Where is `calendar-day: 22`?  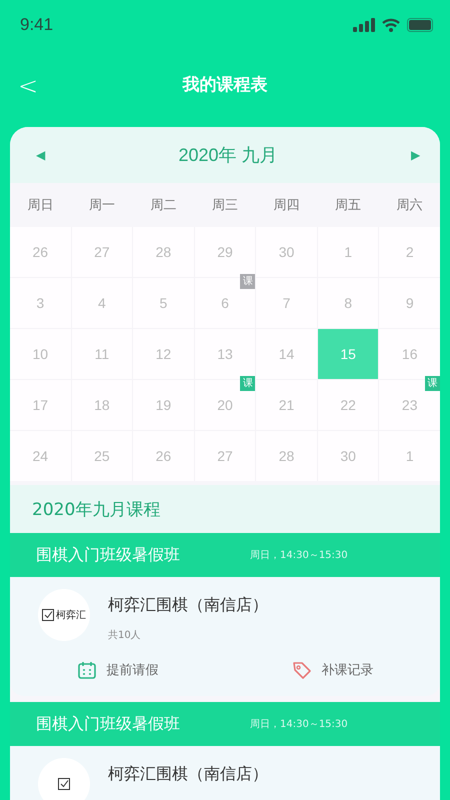 calendar-day: 22 is located at coordinates (348, 405).